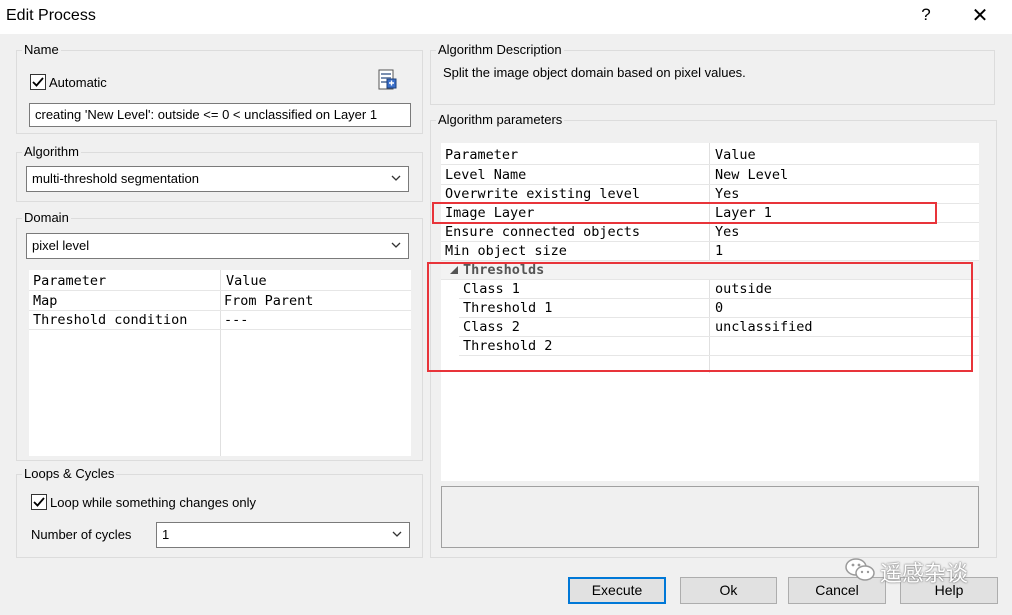  Describe the element at coordinates (980, 15) in the screenshot. I see `close-button: ✕` at that location.